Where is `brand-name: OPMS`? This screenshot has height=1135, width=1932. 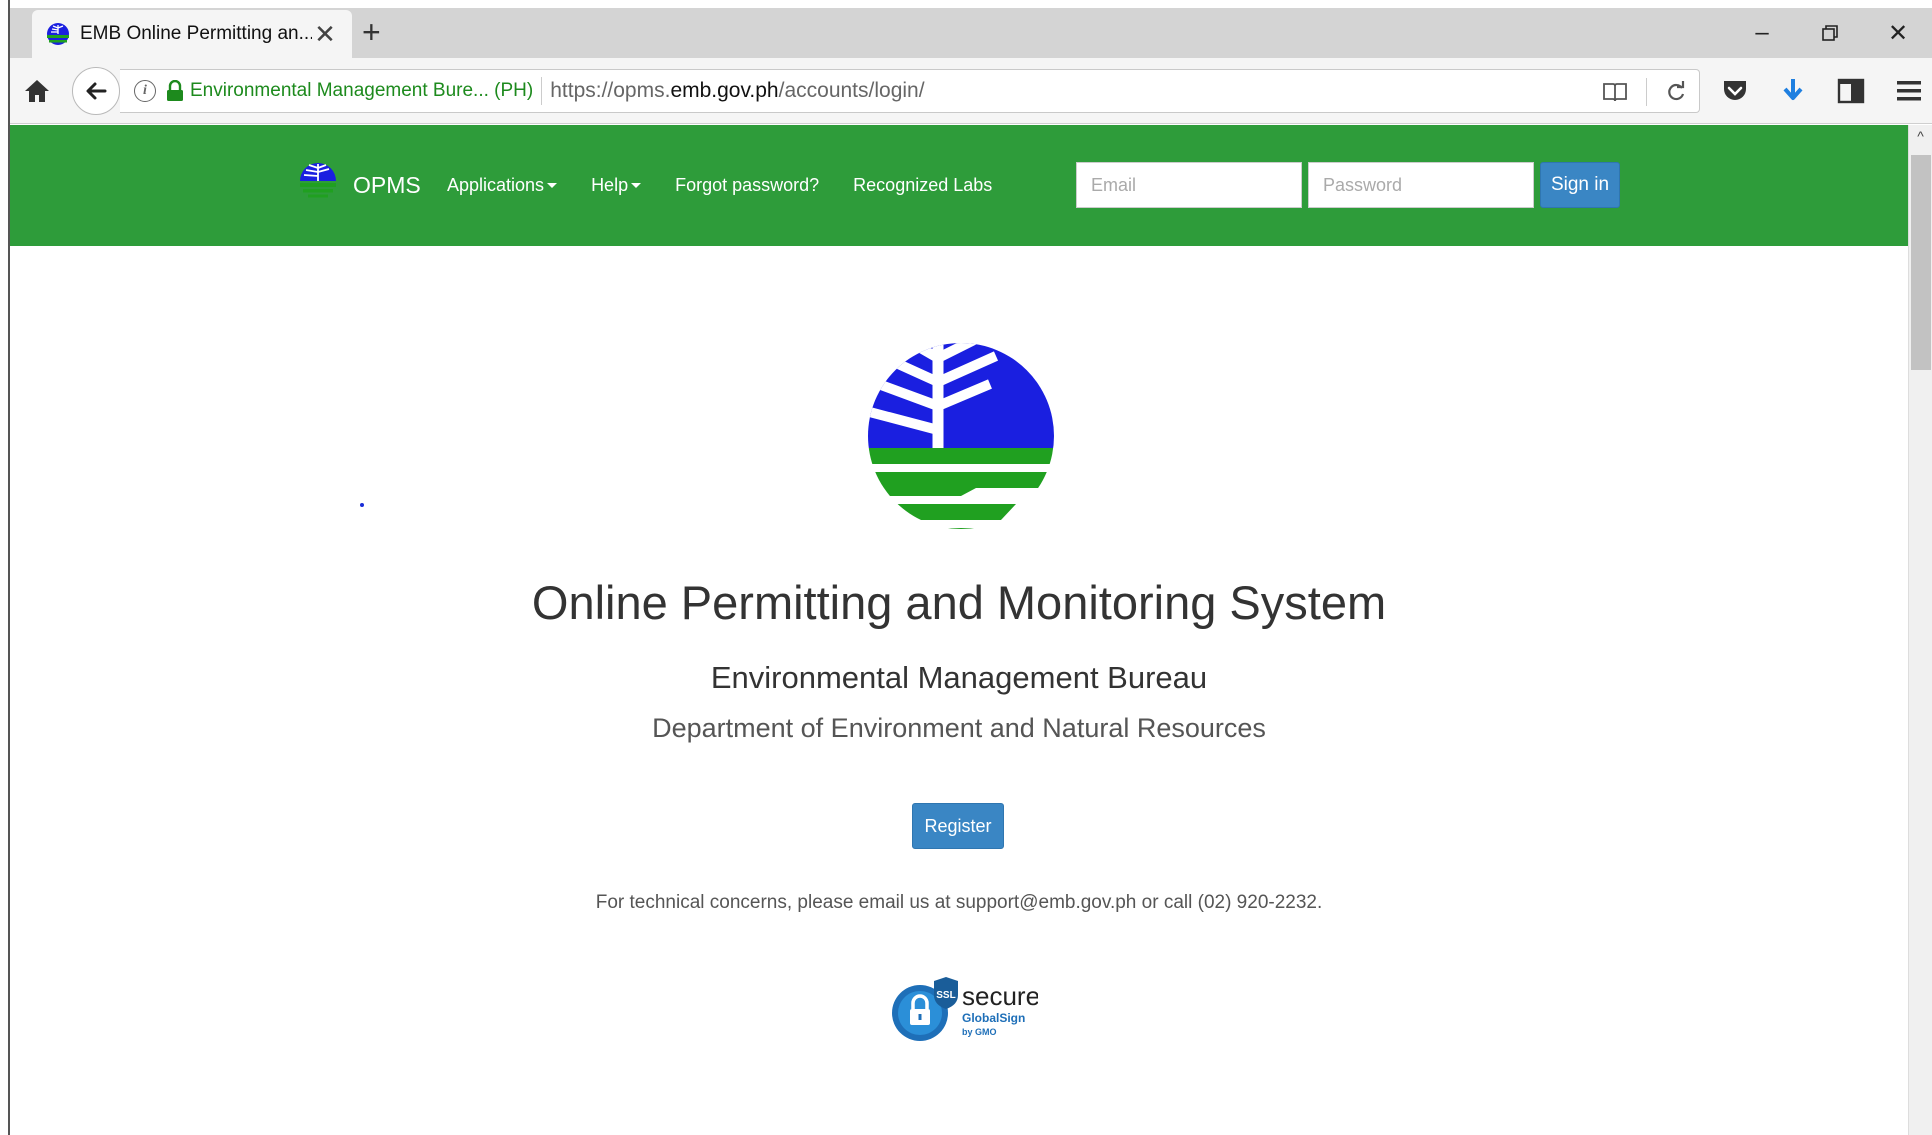
brand-name: OPMS is located at coordinates (387, 184).